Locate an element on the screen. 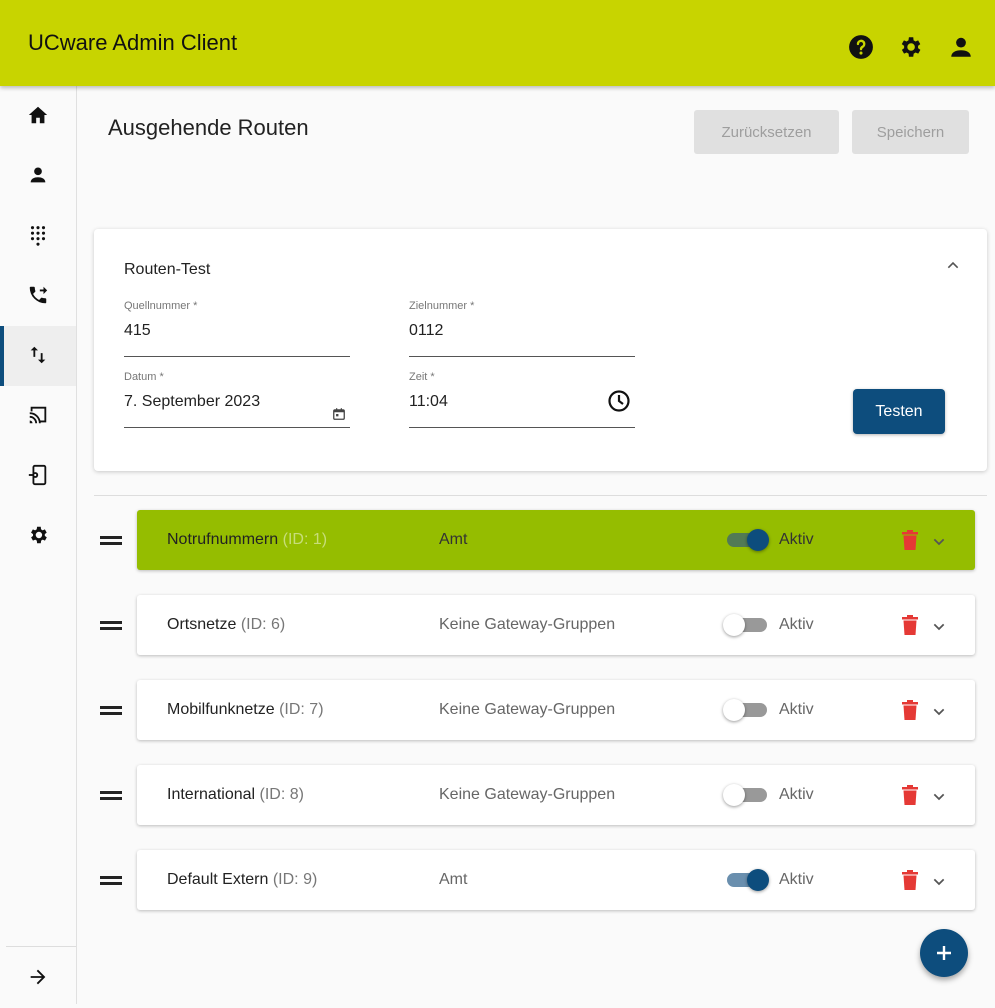 Image resolution: width=995 pixels, height=1008 pixels. dialpad-icon is located at coordinates (38, 236).